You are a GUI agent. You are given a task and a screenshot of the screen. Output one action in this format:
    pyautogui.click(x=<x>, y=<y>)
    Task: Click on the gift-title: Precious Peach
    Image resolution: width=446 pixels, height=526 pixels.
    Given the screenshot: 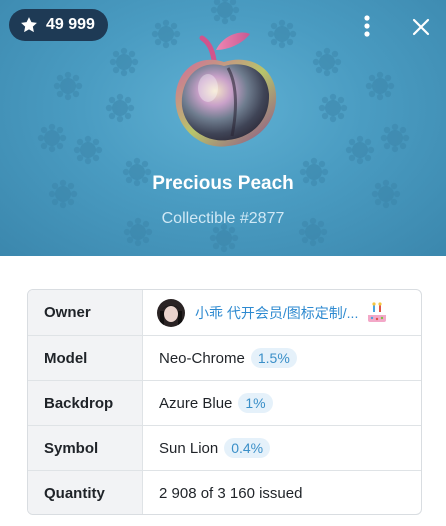 What is the action you would take?
    pyautogui.click(x=223, y=183)
    